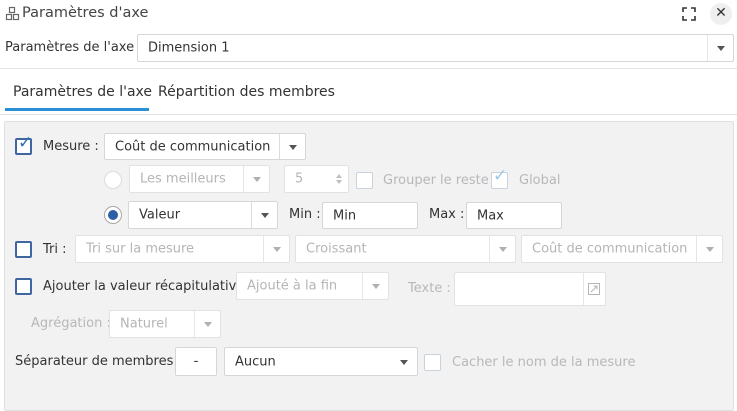 The width and height of the screenshot is (737, 411). Describe the element at coordinates (183, 179) in the screenshot. I see `top-n-select-value: Les meilleurs` at that location.